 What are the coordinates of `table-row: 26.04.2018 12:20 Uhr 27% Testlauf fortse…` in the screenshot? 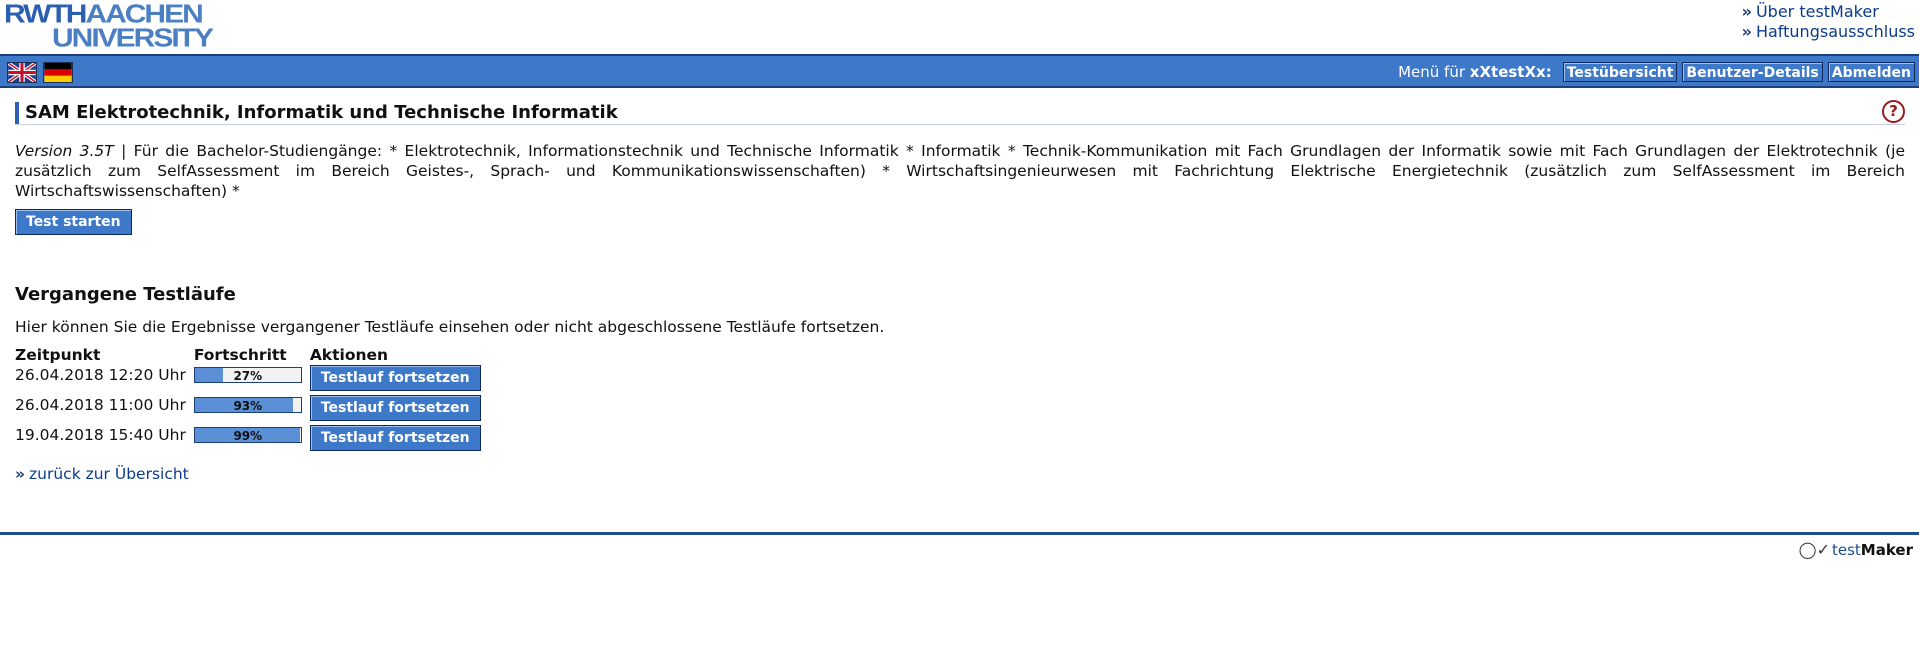 It's located at (252, 380).